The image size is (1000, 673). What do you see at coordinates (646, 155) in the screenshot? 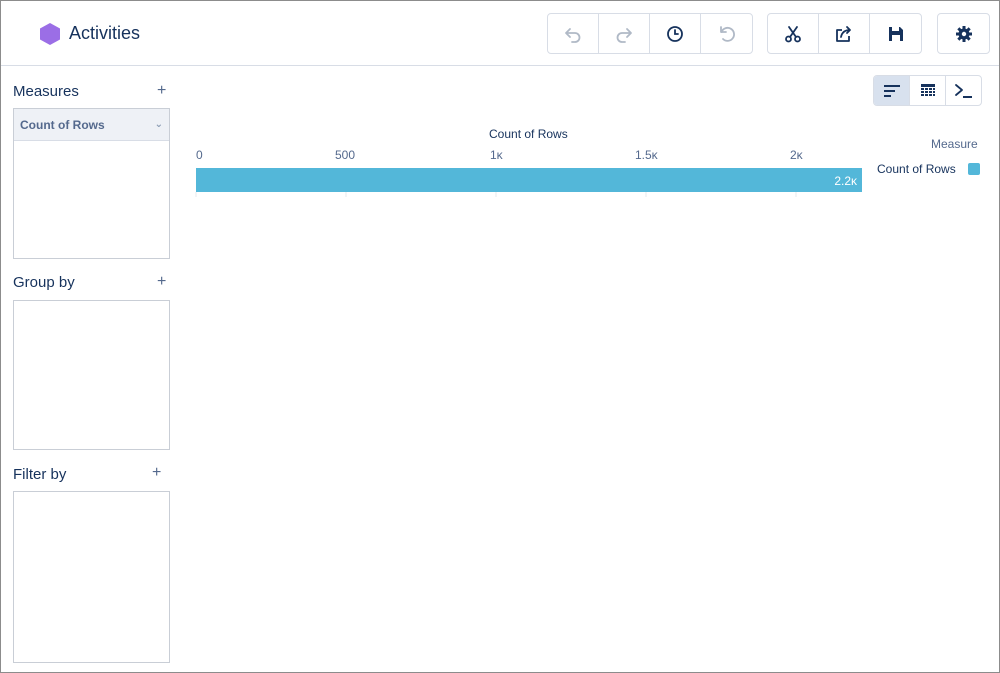
I see `x-tick-label: 1.5κ` at bounding box center [646, 155].